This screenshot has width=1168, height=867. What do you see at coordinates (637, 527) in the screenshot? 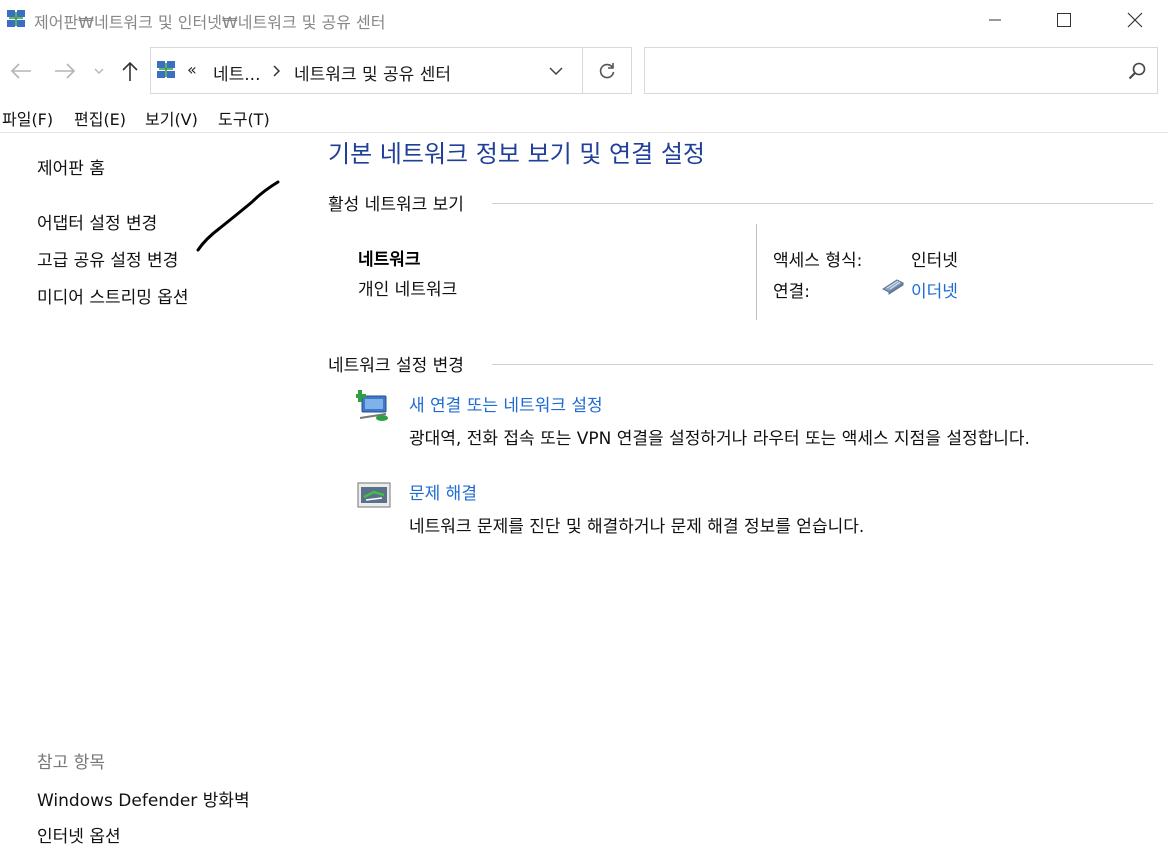
I see `troubleshoot-problems-description: 네트워크 문제를 진단 및 해결하거나 문제 해결 정보를 얻습니다.` at bounding box center [637, 527].